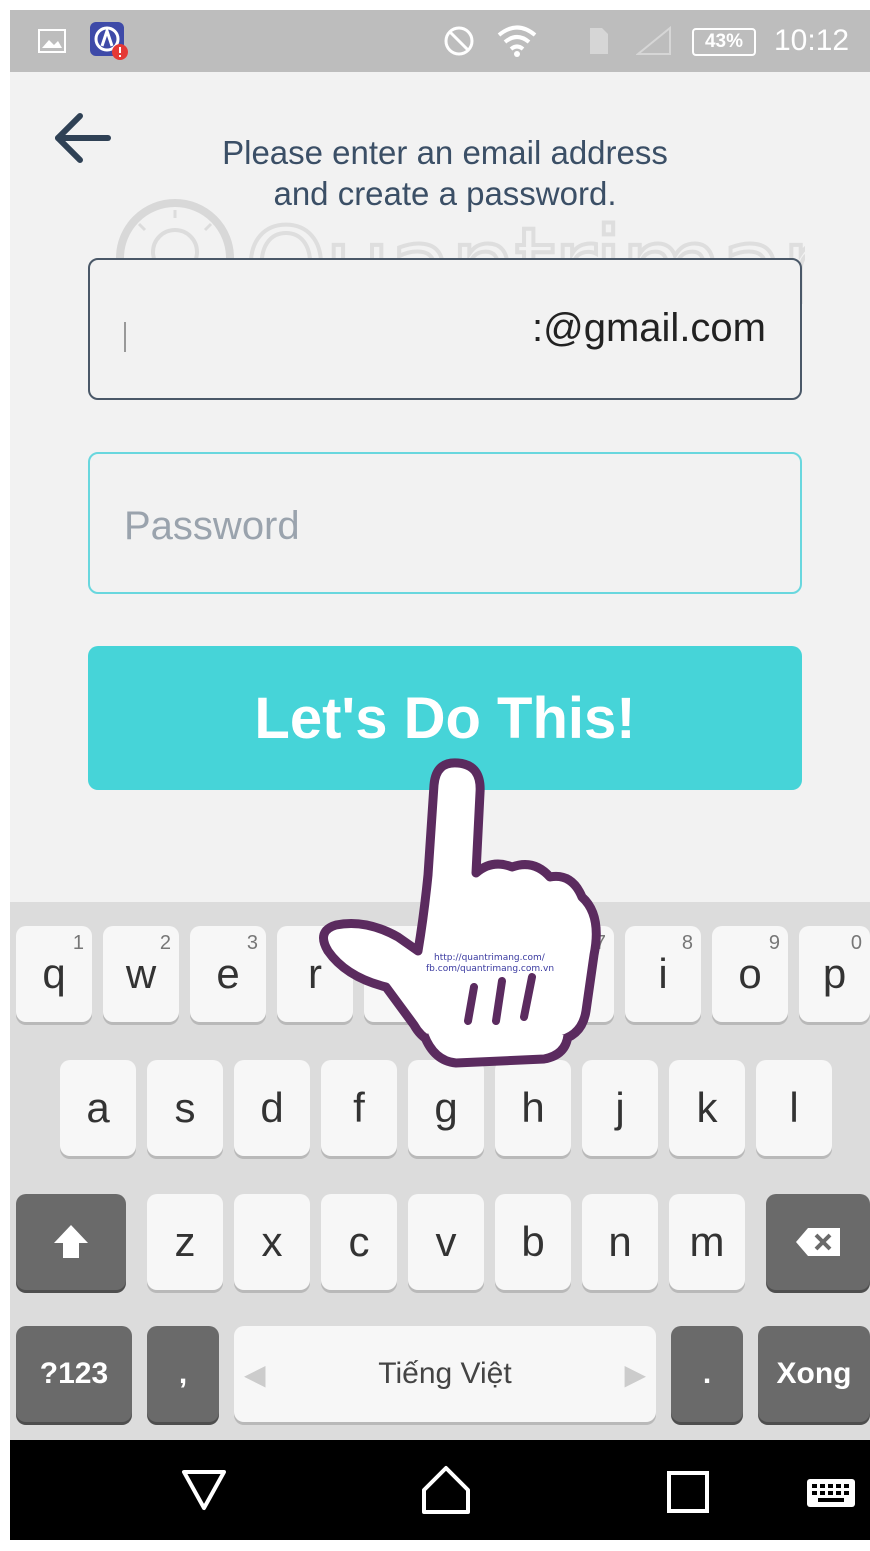 Image resolution: width=870 pixels, height=1551 pixels. What do you see at coordinates (635, 1374) in the screenshot?
I see `chevron-right-icon: ▶` at bounding box center [635, 1374].